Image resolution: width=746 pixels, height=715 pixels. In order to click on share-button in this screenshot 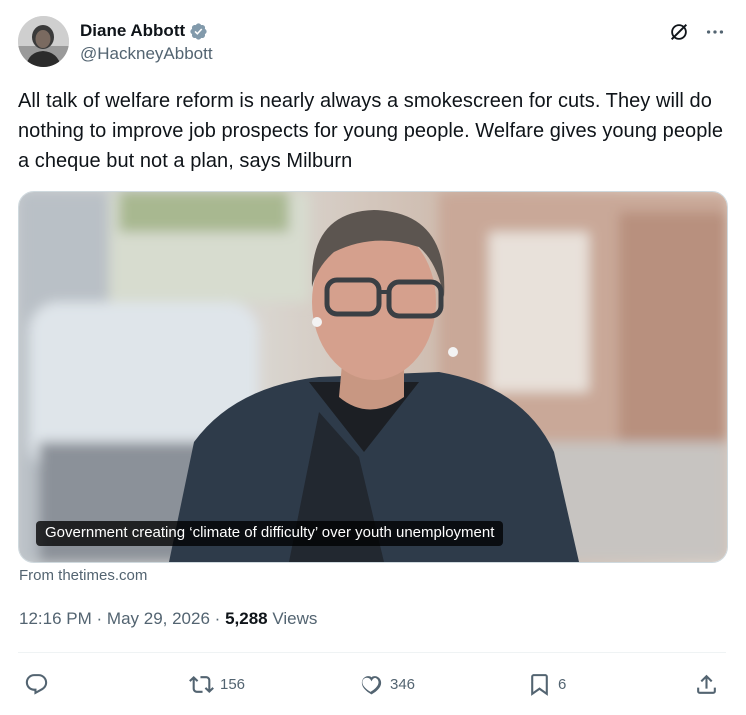, I will do `click(706, 684)`.